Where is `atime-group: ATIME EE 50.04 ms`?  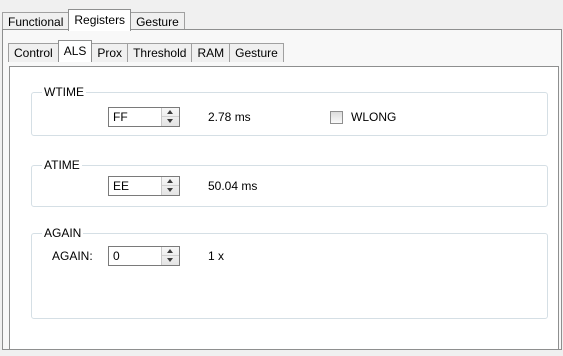
atime-group: ATIME EE 50.04 ms is located at coordinates (289, 182).